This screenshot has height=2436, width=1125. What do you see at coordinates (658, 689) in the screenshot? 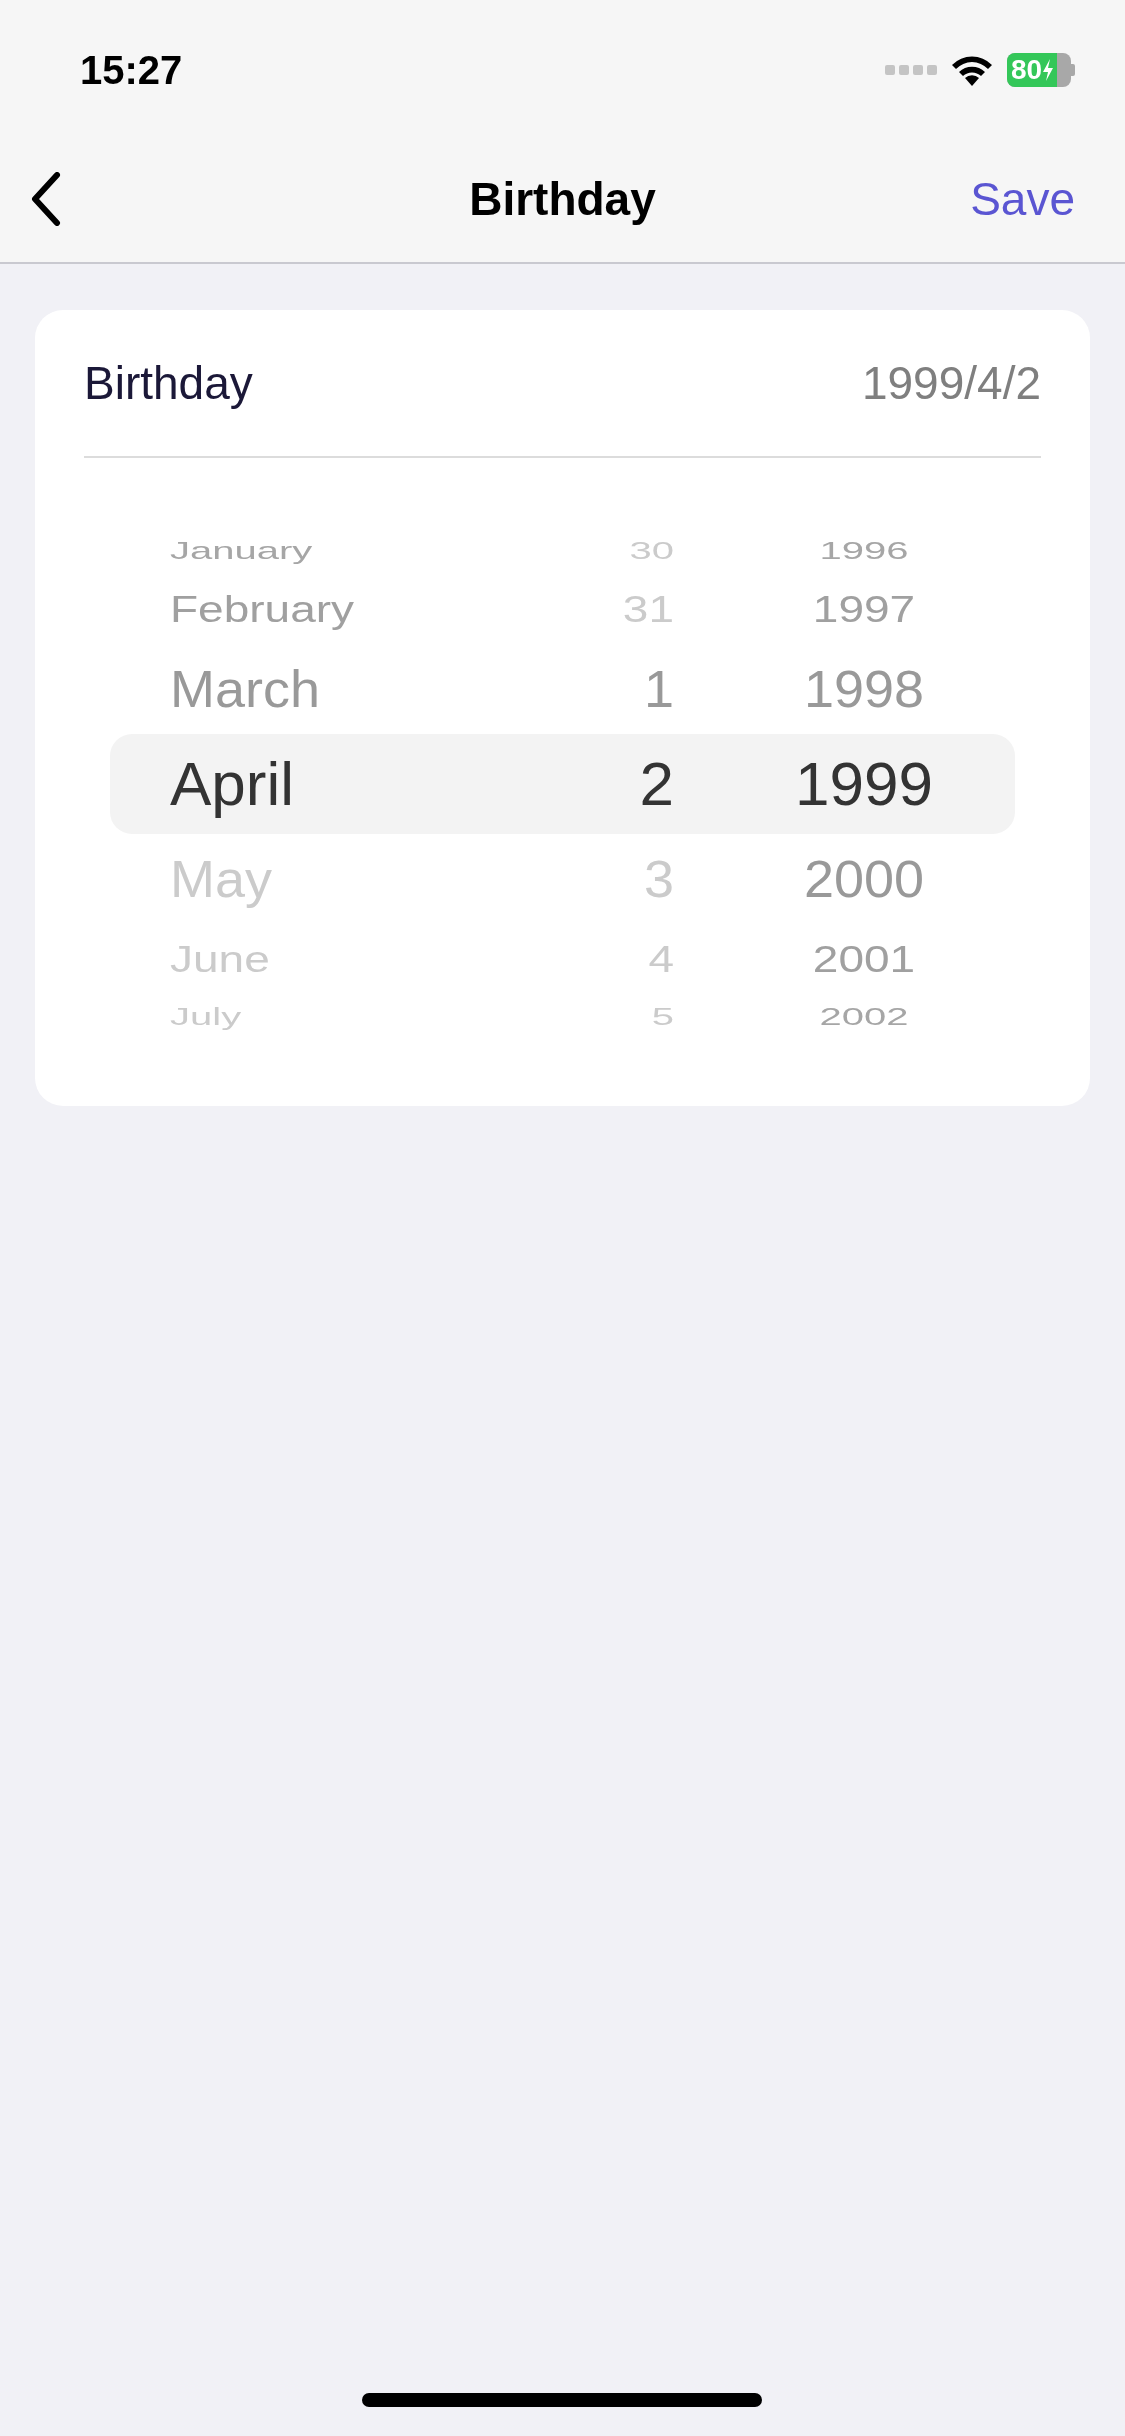
I see `picker-option: 1` at bounding box center [658, 689].